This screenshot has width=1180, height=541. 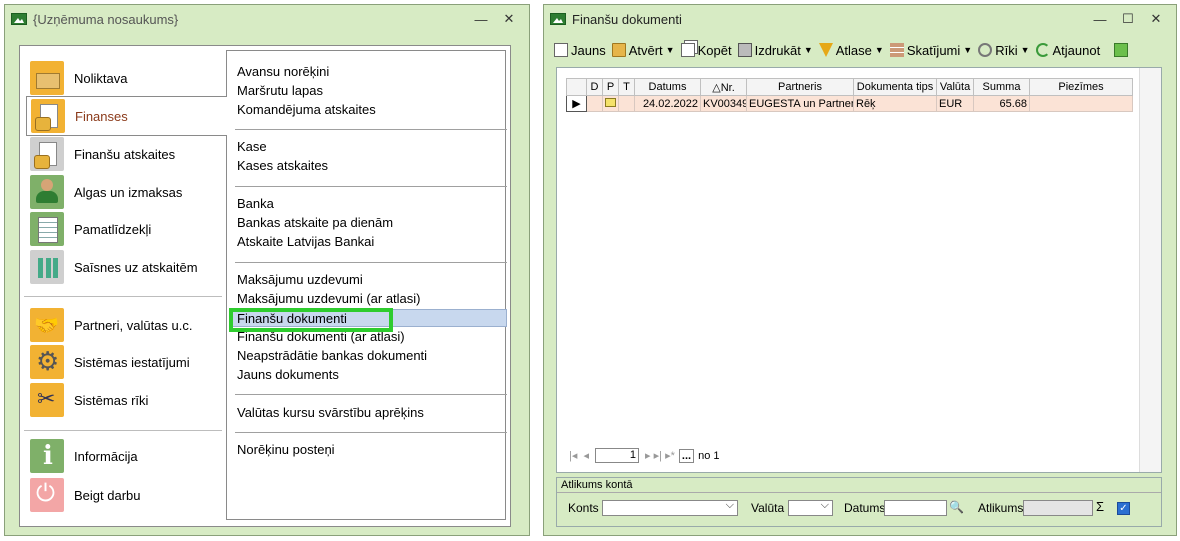 I want to click on menu-jauns-dokuments: Jauns dokuments, so click(x=288, y=375).